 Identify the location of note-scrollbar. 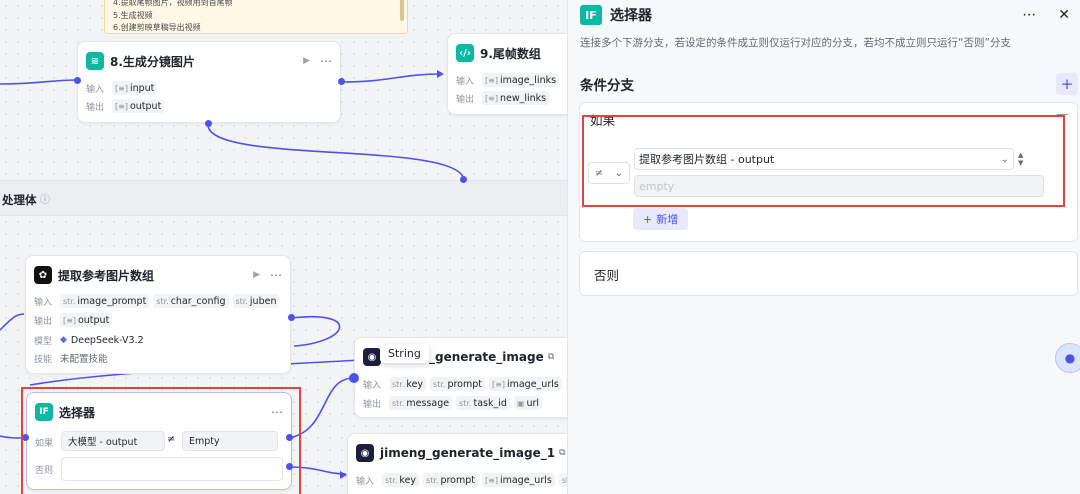
(402, 10).